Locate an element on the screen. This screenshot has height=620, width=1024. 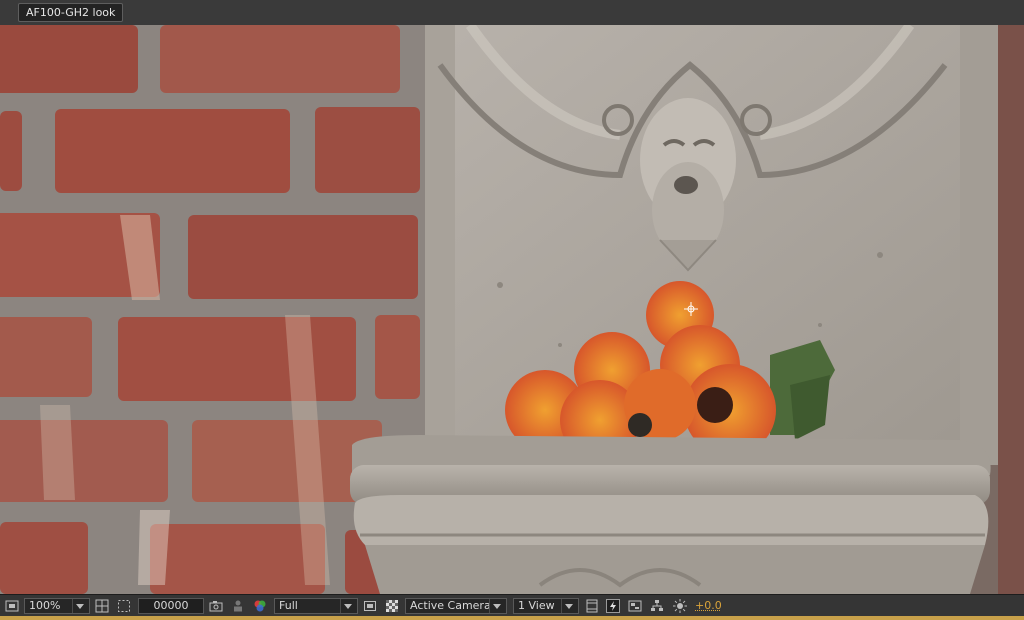
current-time-value: 00000 is located at coordinates (171, 606).